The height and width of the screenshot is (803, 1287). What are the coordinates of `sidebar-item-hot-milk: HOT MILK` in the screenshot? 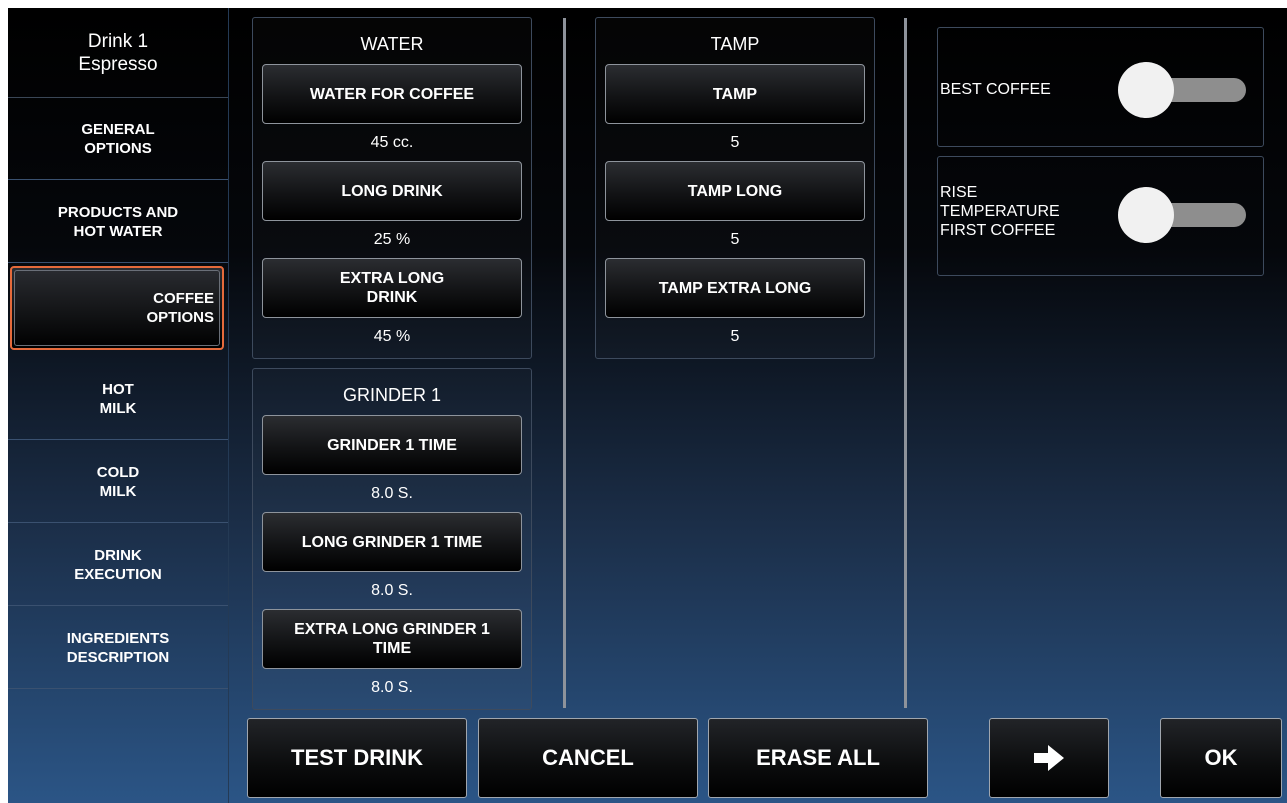 It's located at (118, 399).